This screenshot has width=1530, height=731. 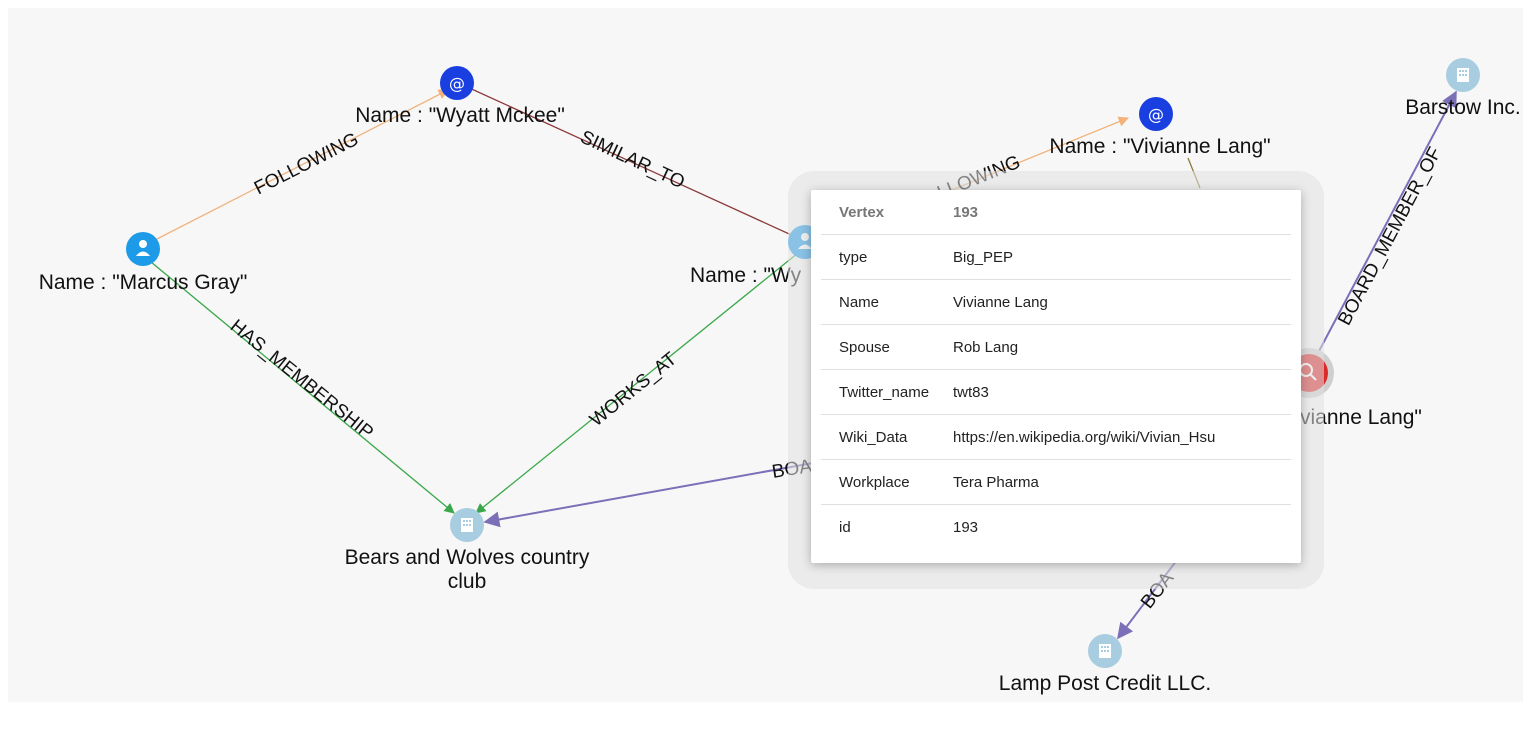 What do you see at coordinates (306, 164) in the screenshot?
I see `edge-label-following: FOLLOWING` at bounding box center [306, 164].